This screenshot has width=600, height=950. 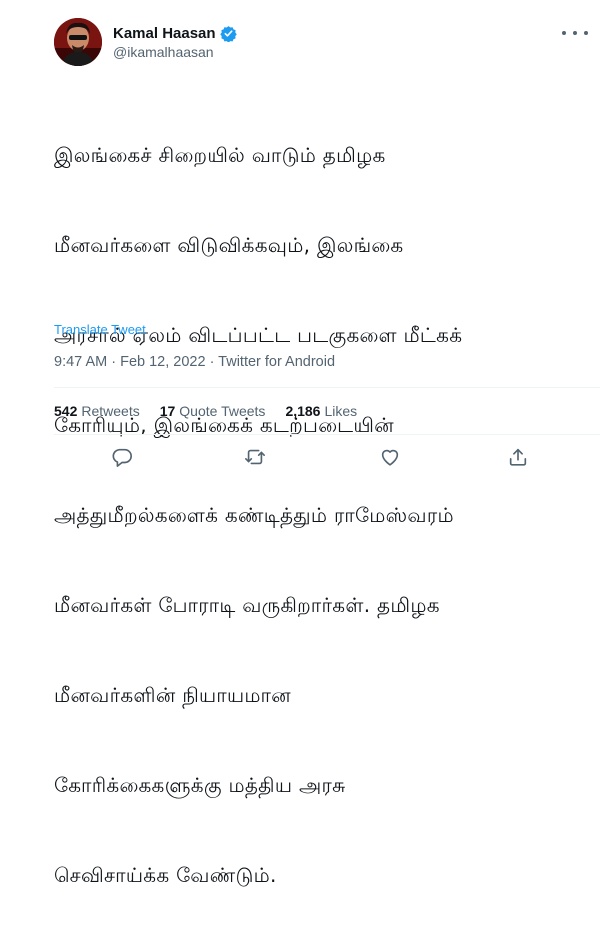 I want to click on avatar, so click(x=78, y=42).